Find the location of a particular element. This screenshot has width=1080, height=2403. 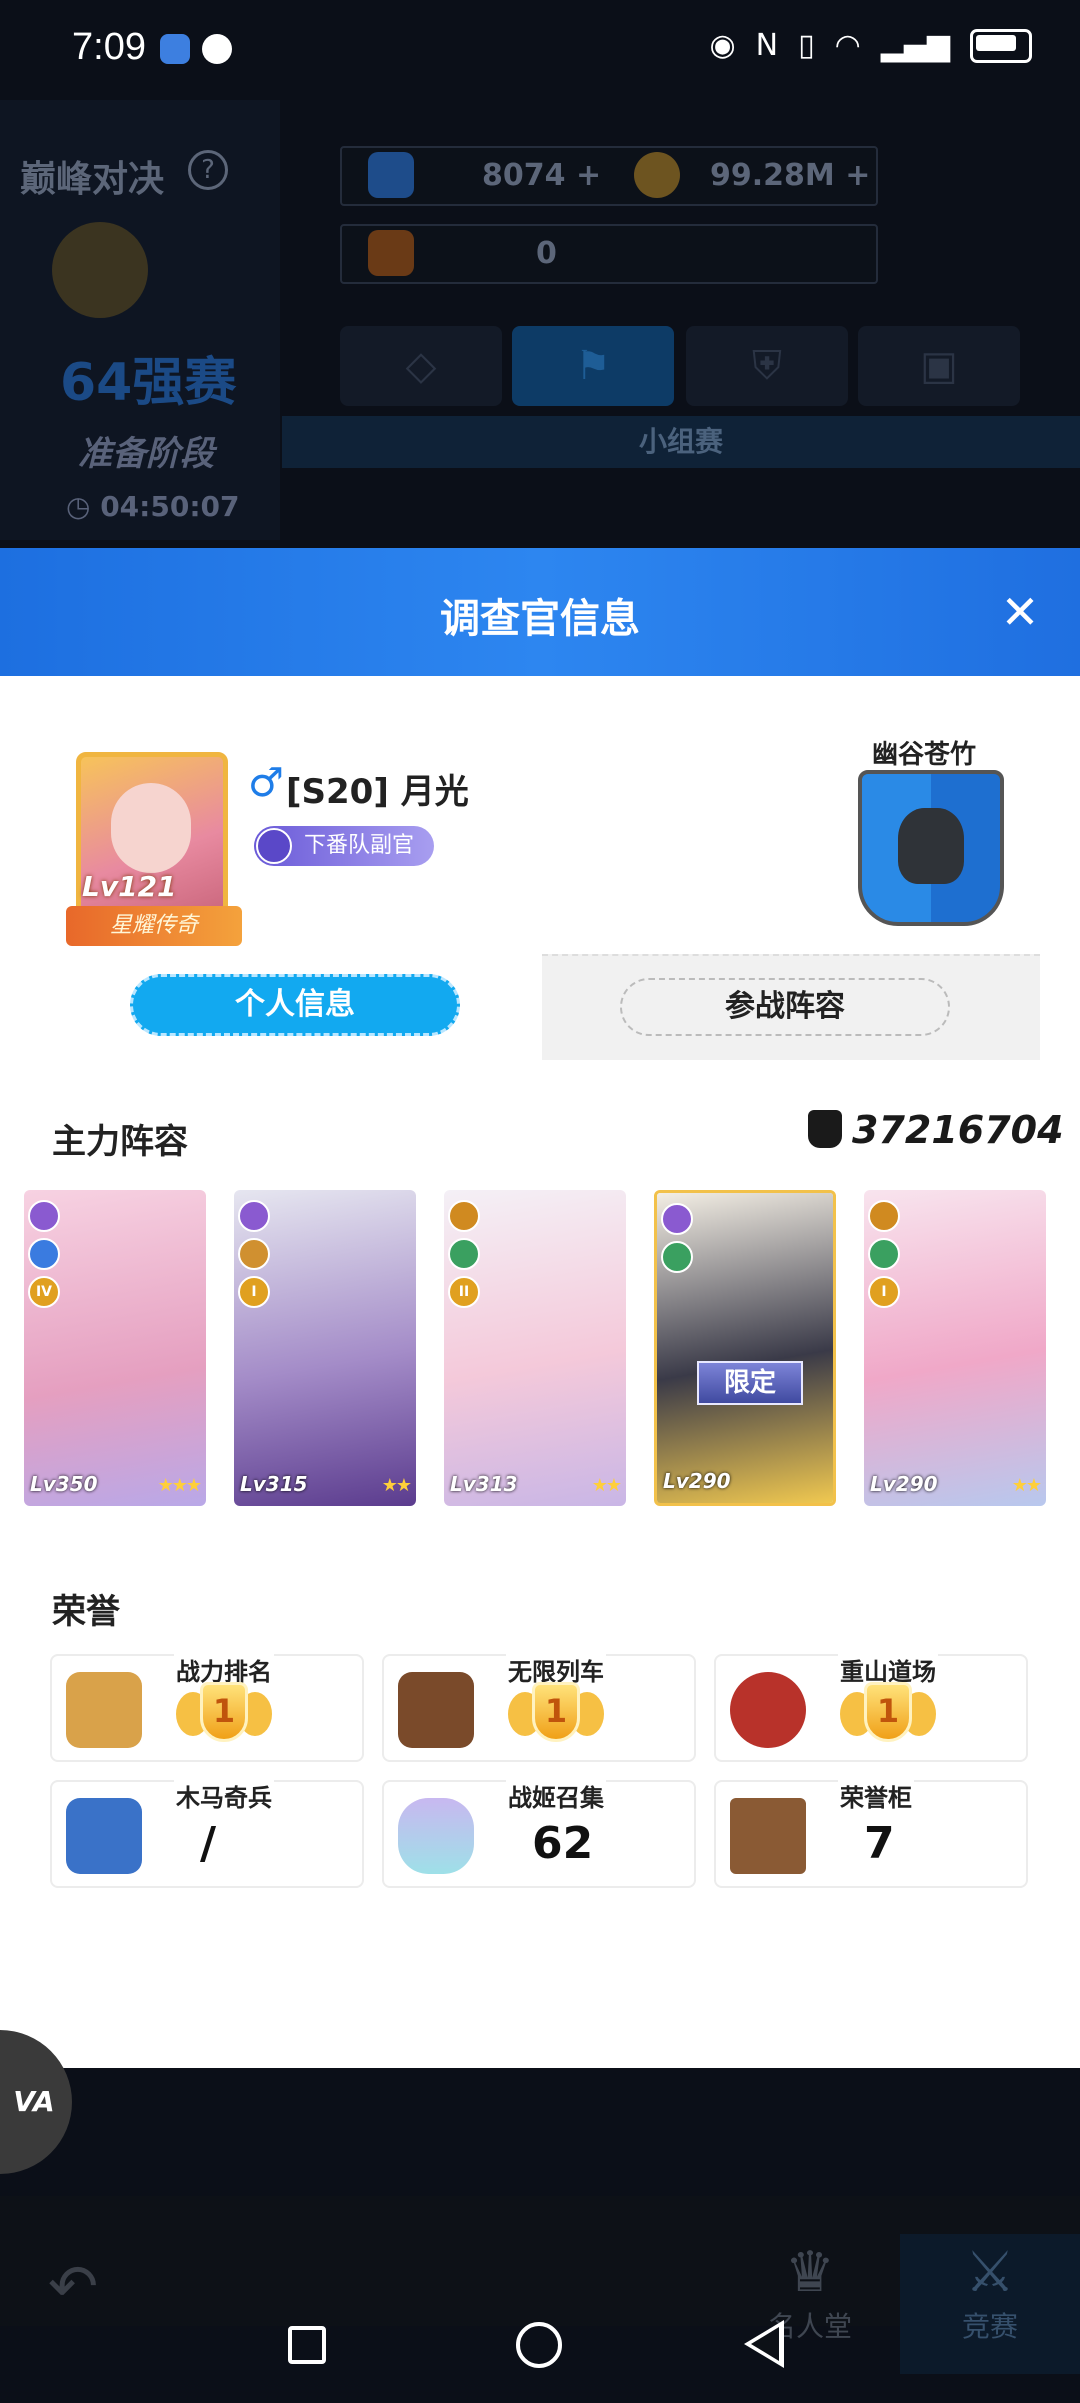

recents-button is located at coordinates (307, 2345).